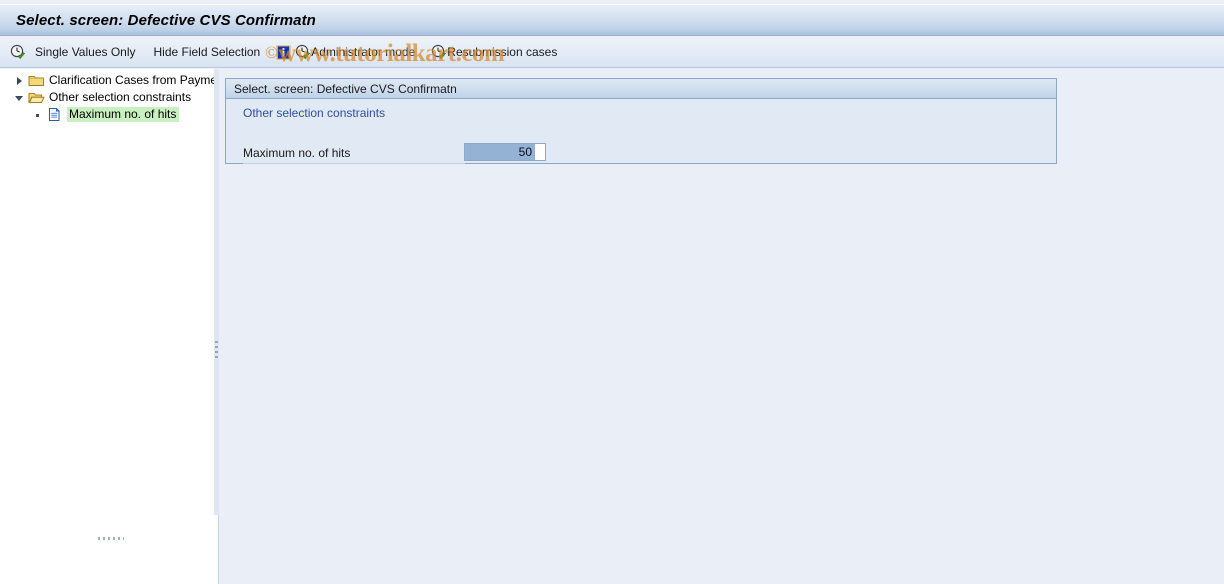 This screenshot has width=1224, height=584. I want to click on info-icon, so click(283, 52).